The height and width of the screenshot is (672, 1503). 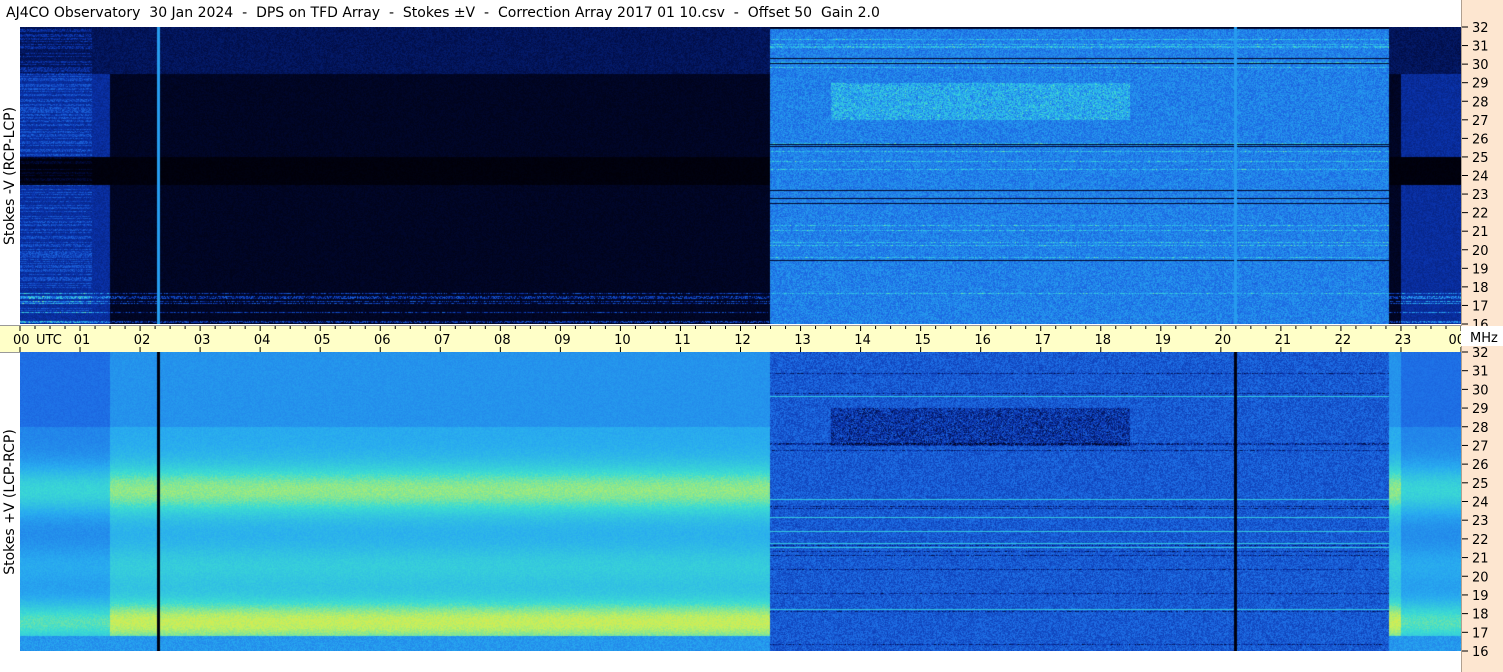 I want to click on time-tick-label: 07, so click(x=442, y=340).